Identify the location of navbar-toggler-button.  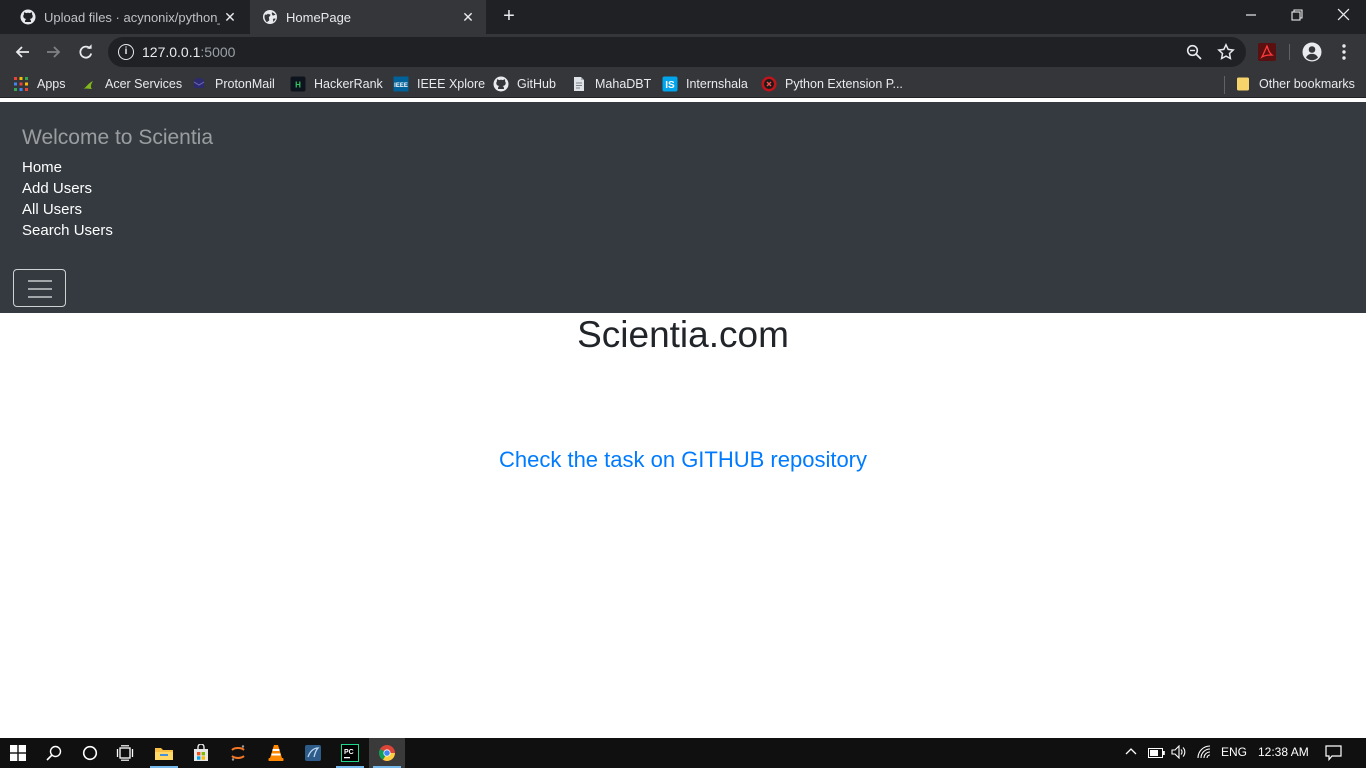
(39, 288).